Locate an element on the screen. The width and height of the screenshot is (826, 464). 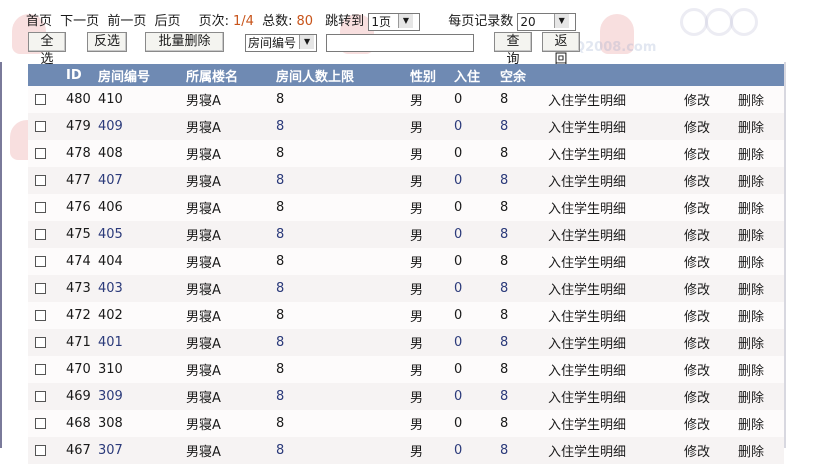
row-checkbox-cell is located at coordinates (47, 396).